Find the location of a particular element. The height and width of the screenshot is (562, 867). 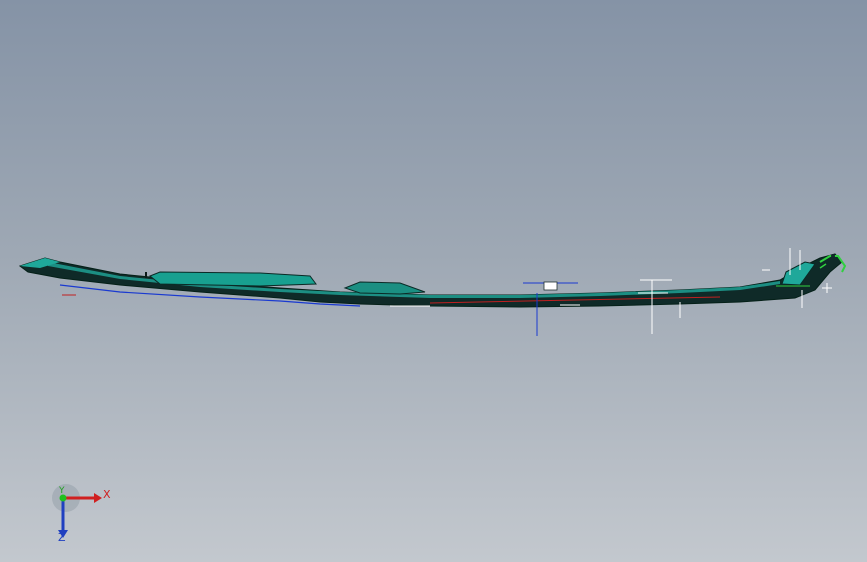

x-axis-label: X is located at coordinates (107, 494).